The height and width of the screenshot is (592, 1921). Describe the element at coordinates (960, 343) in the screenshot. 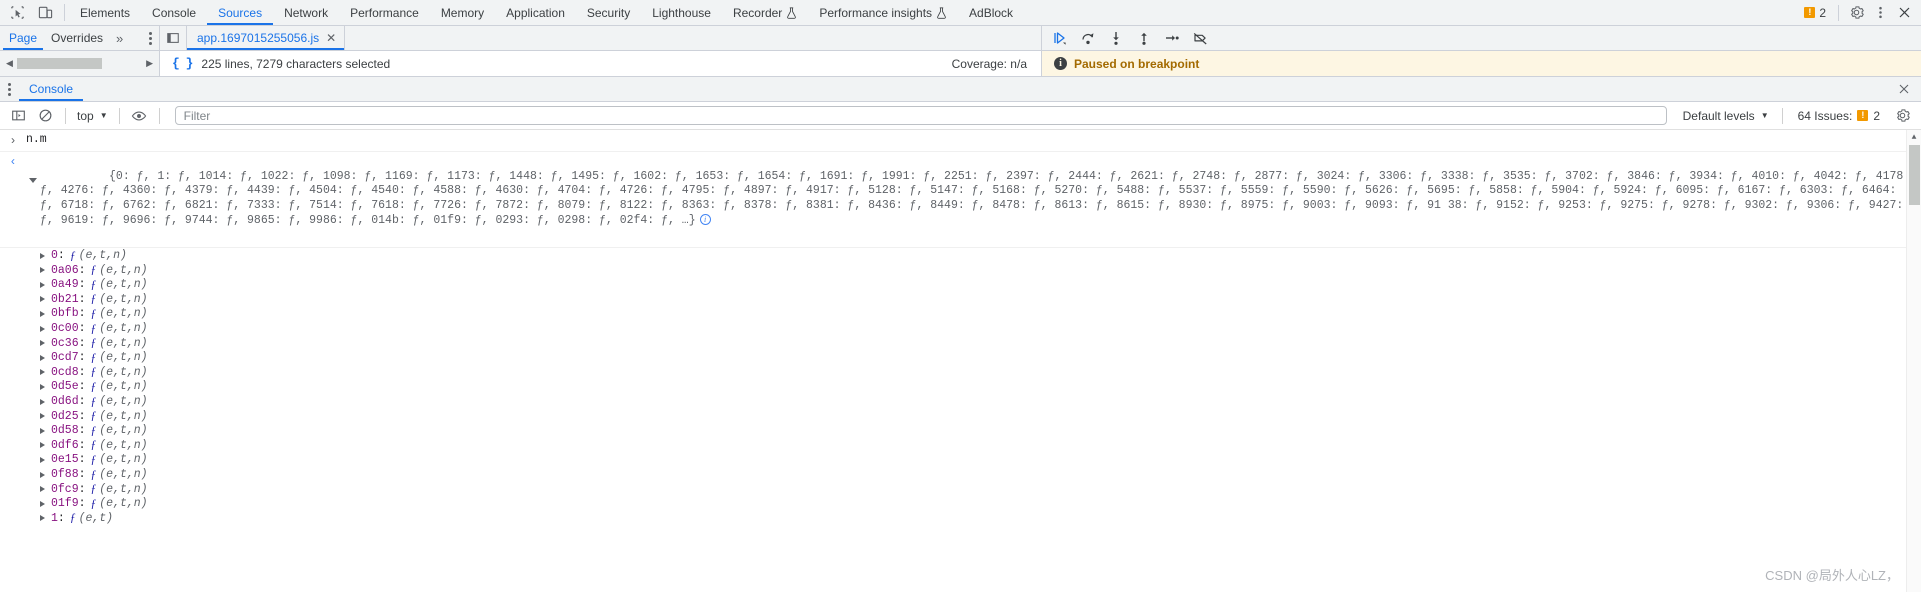

I see `object-property-row: 0c36: ƒ (e,t,n)` at that location.